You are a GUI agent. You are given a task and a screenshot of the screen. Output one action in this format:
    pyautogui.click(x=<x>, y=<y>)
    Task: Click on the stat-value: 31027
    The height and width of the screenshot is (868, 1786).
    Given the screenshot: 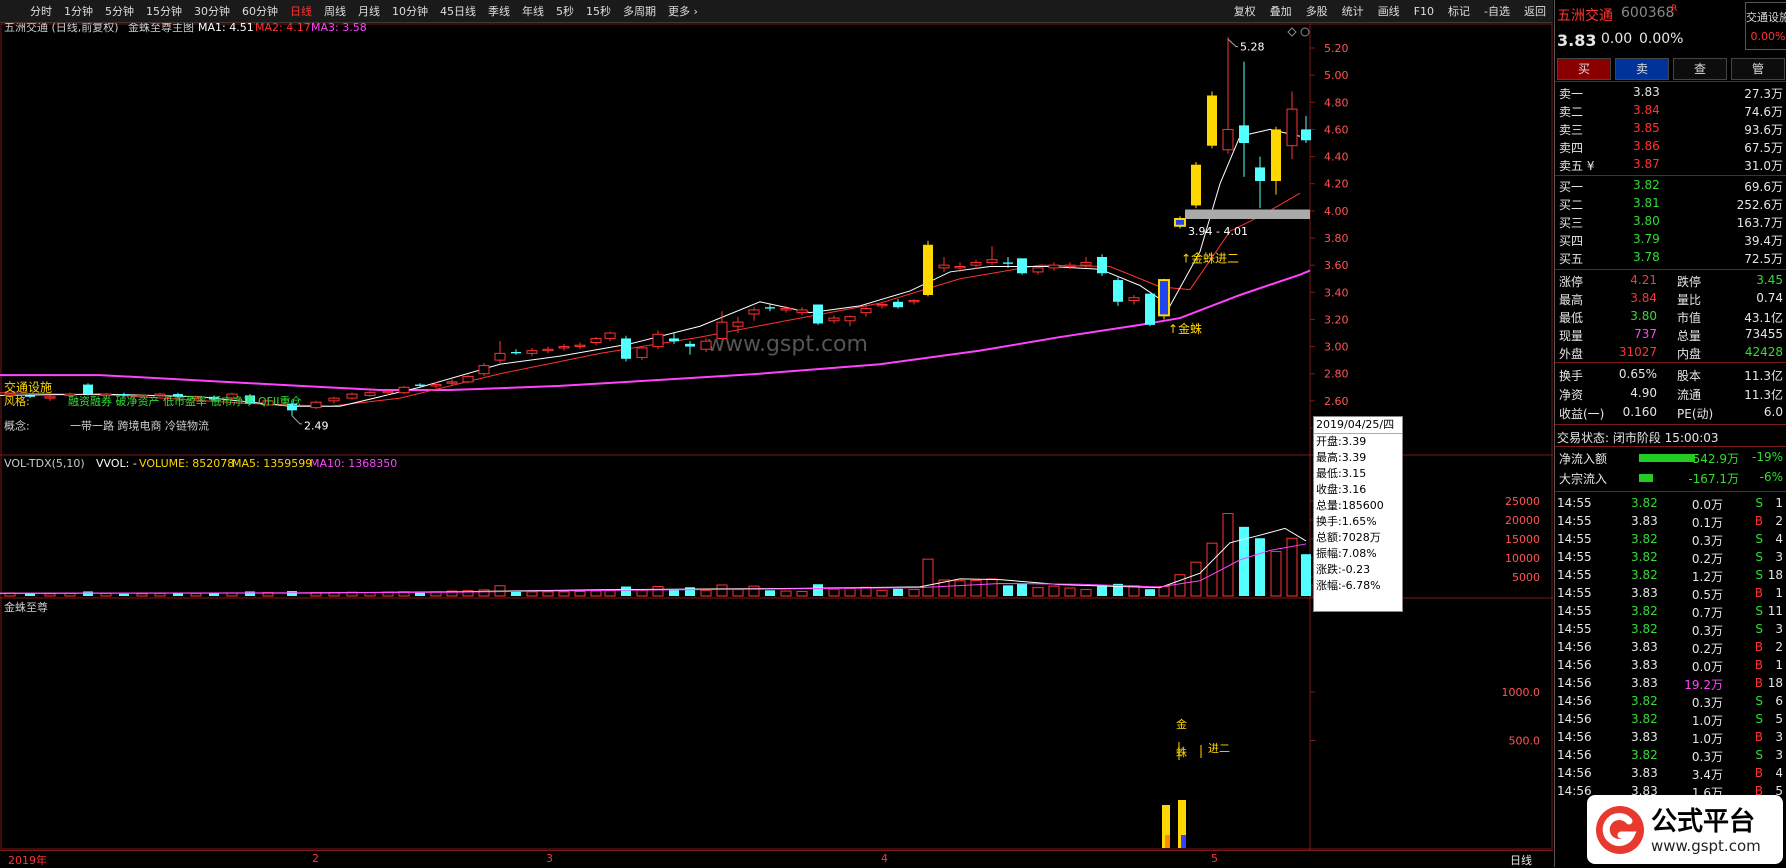 What is the action you would take?
    pyautogui.click(x=1637, y=352)
    